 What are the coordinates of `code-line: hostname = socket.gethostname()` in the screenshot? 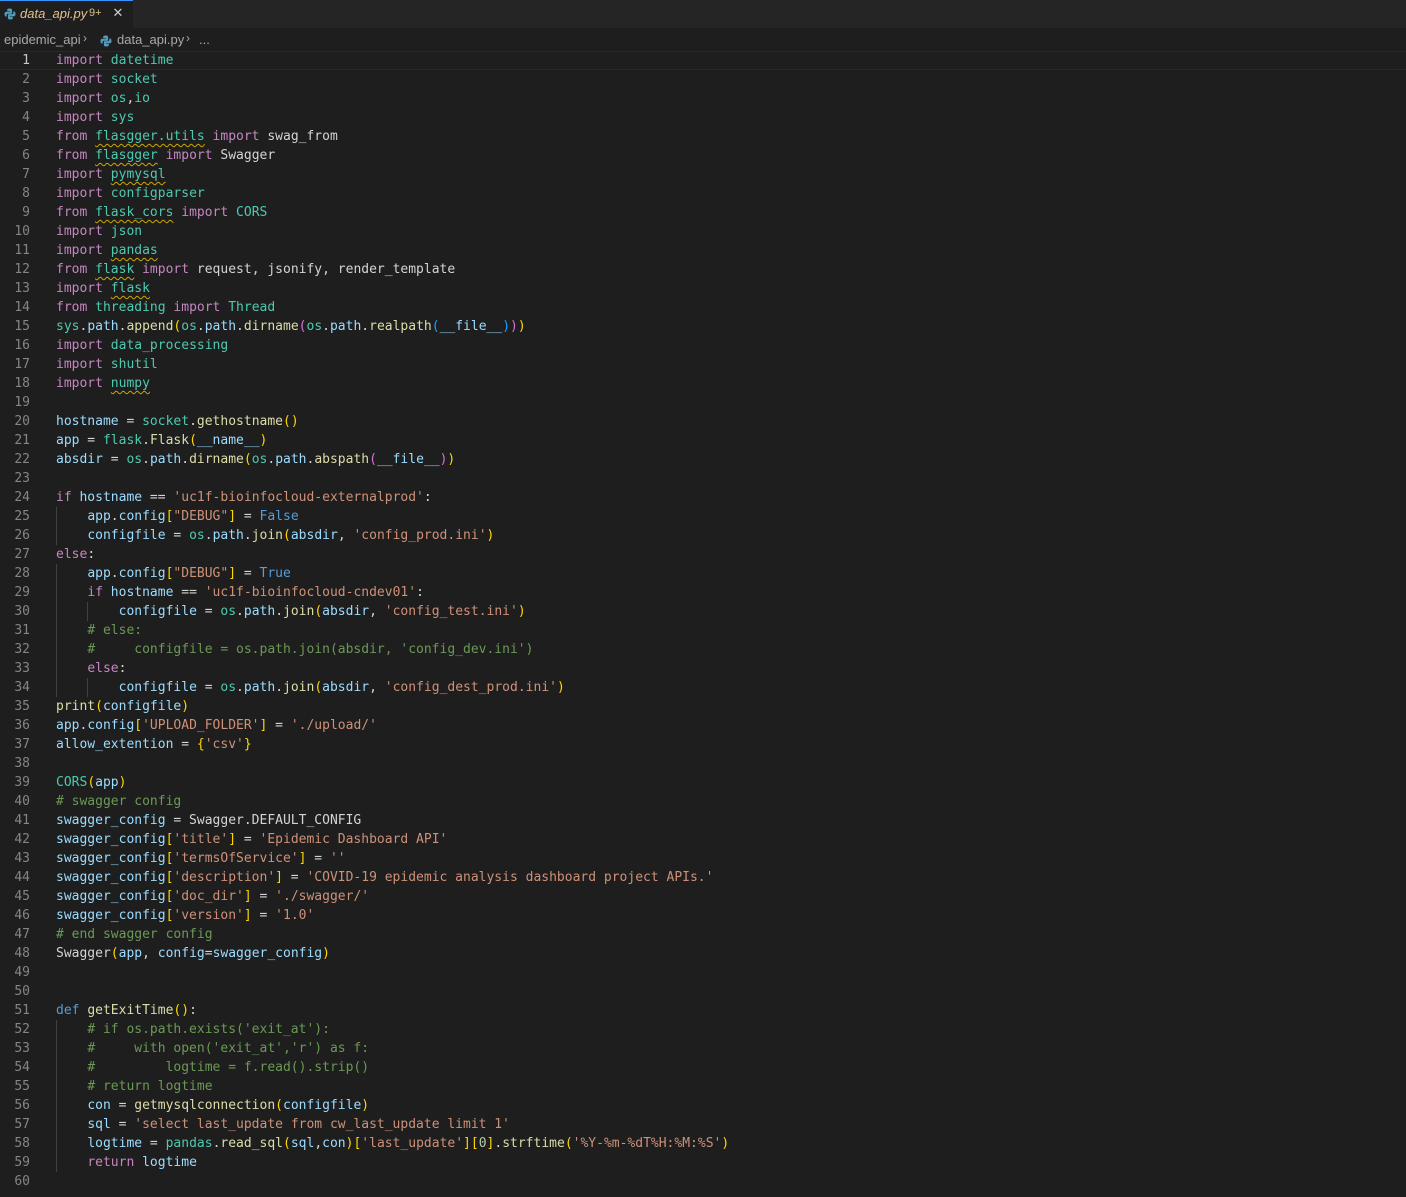 It's located at (177, 421).